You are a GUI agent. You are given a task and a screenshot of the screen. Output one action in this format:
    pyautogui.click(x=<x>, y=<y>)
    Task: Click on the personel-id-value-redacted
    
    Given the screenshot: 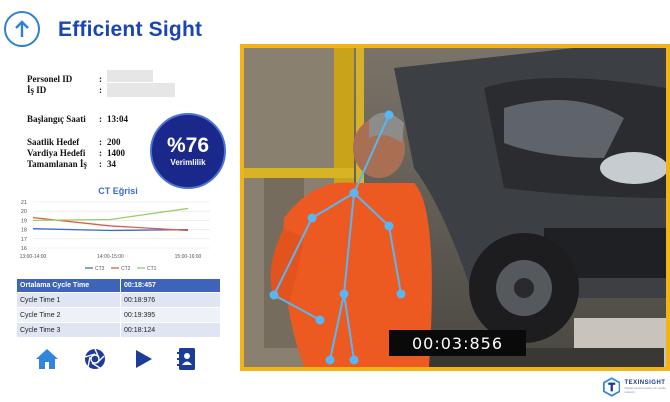 What is the action you would take?
    pyautogui.click(x=130, y=76)
    